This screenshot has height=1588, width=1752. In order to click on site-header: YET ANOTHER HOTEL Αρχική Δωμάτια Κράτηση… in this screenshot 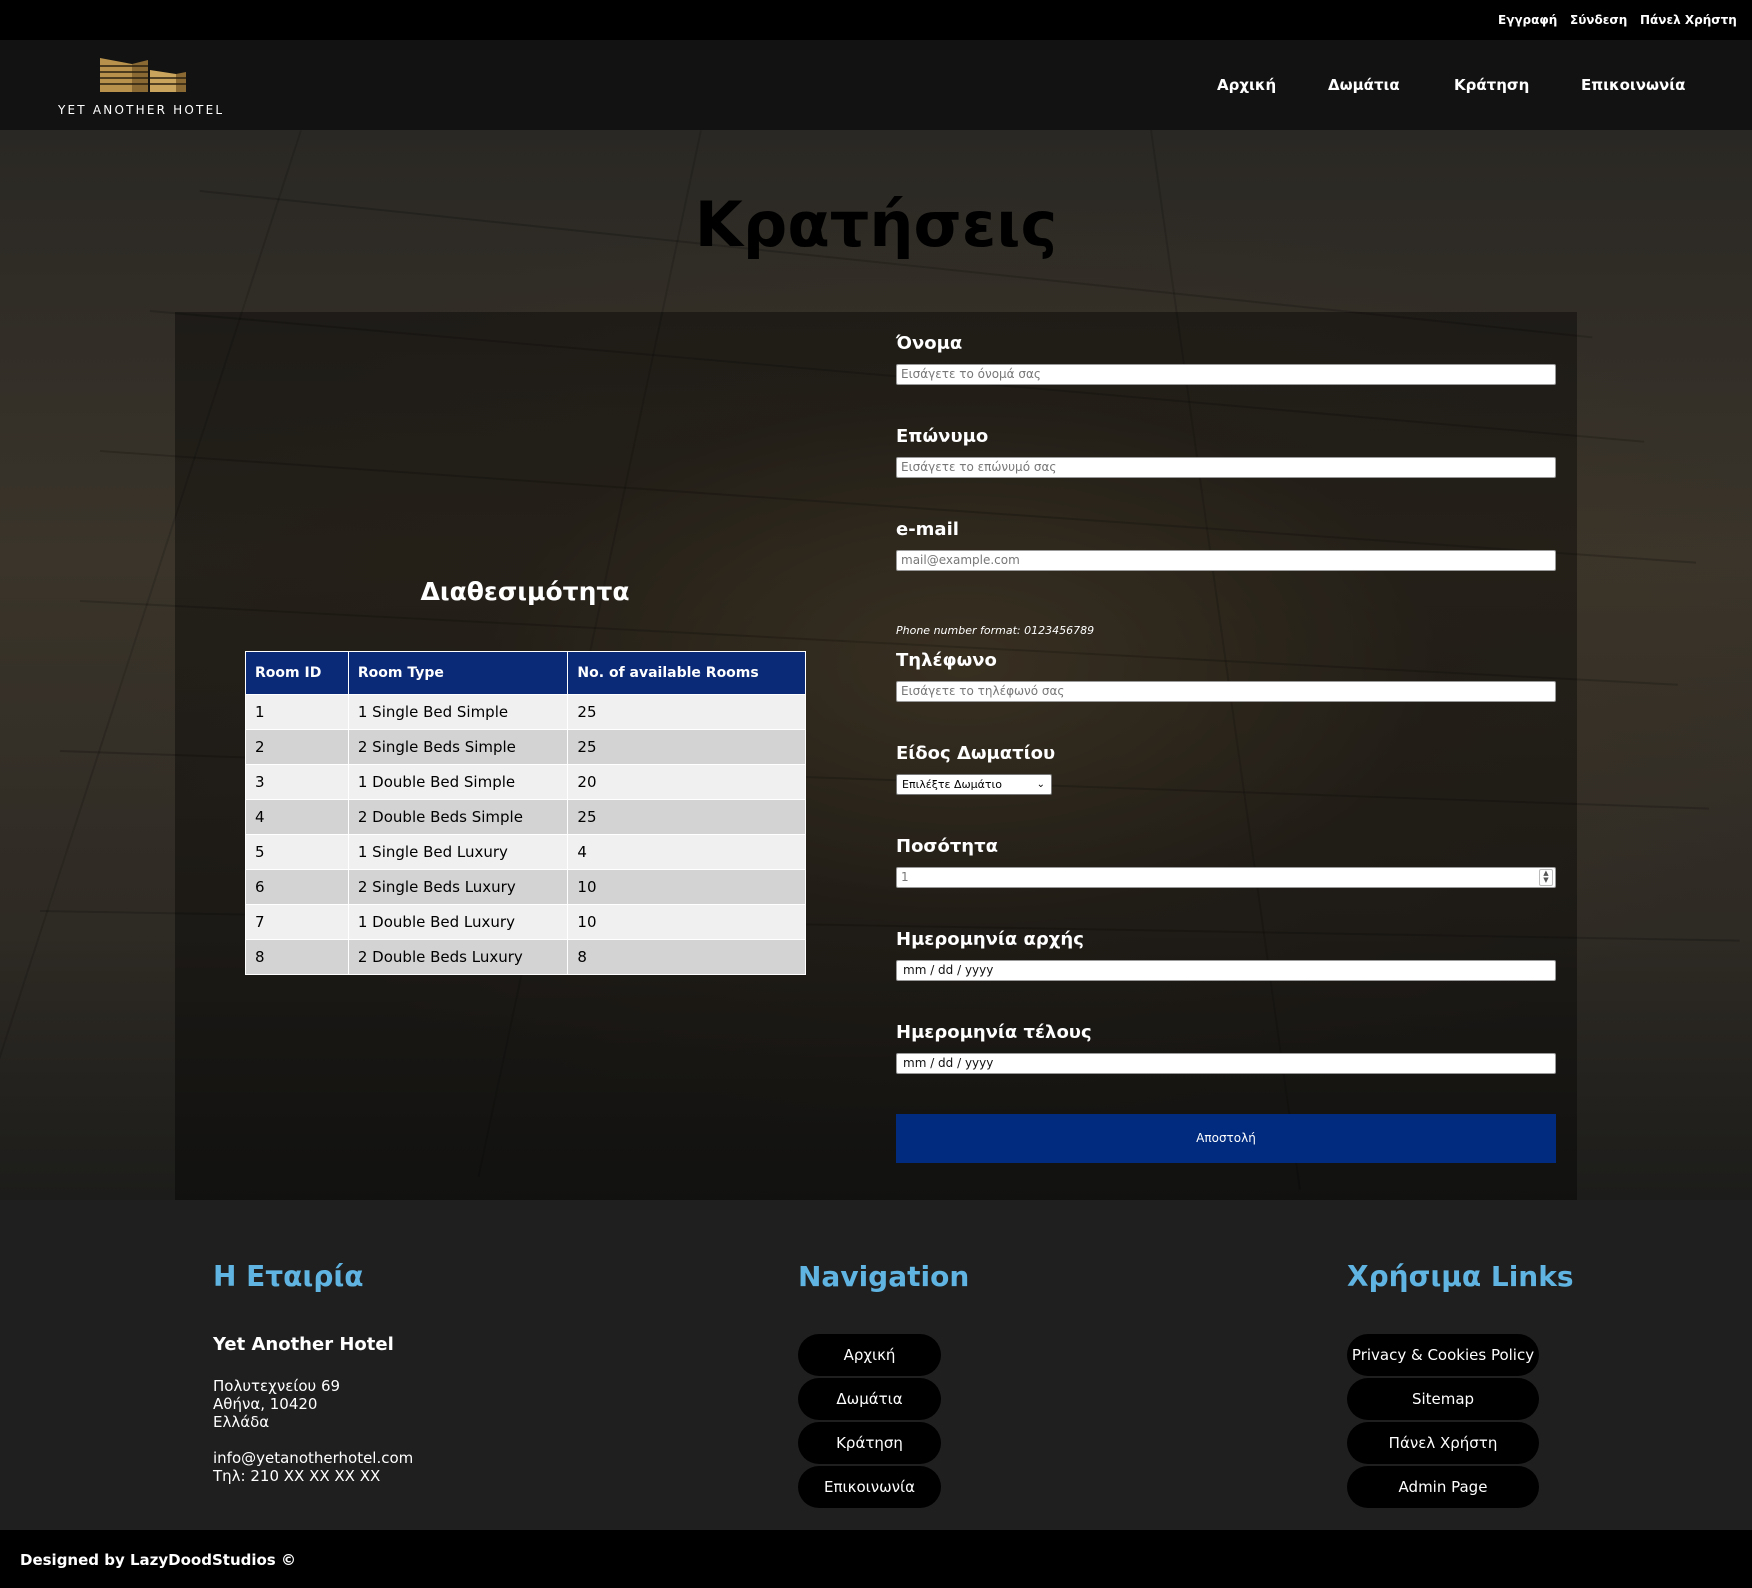, I will do `click(876, 85)`.